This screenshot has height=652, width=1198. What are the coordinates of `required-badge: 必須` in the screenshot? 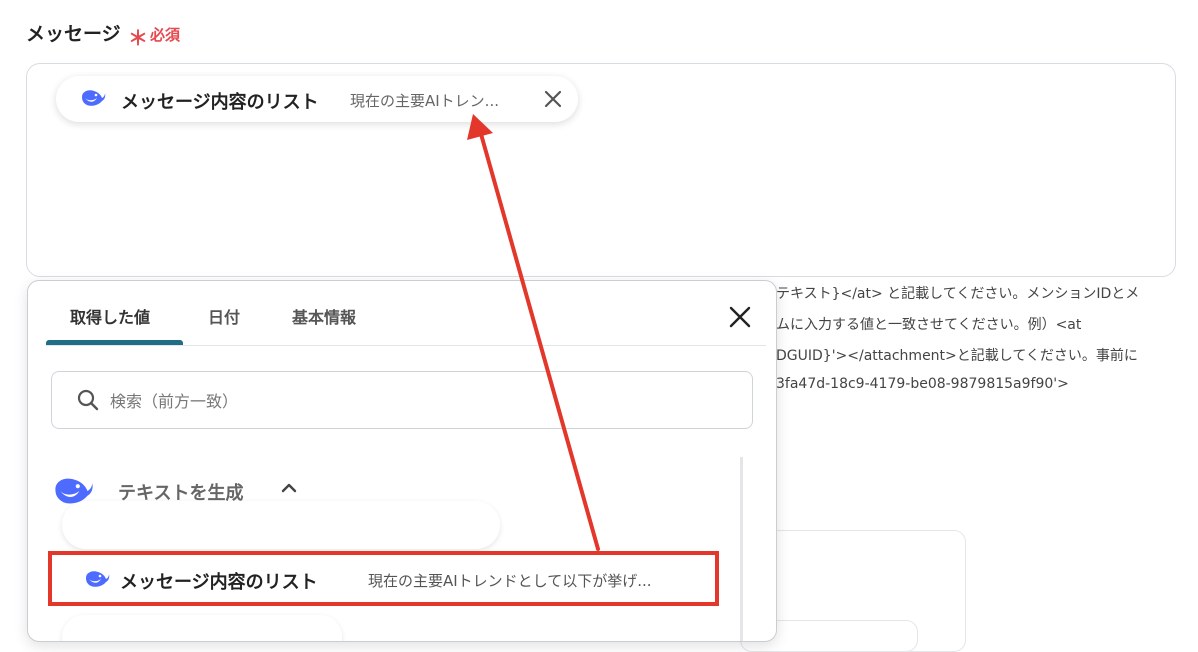 It's located at (165, 35).